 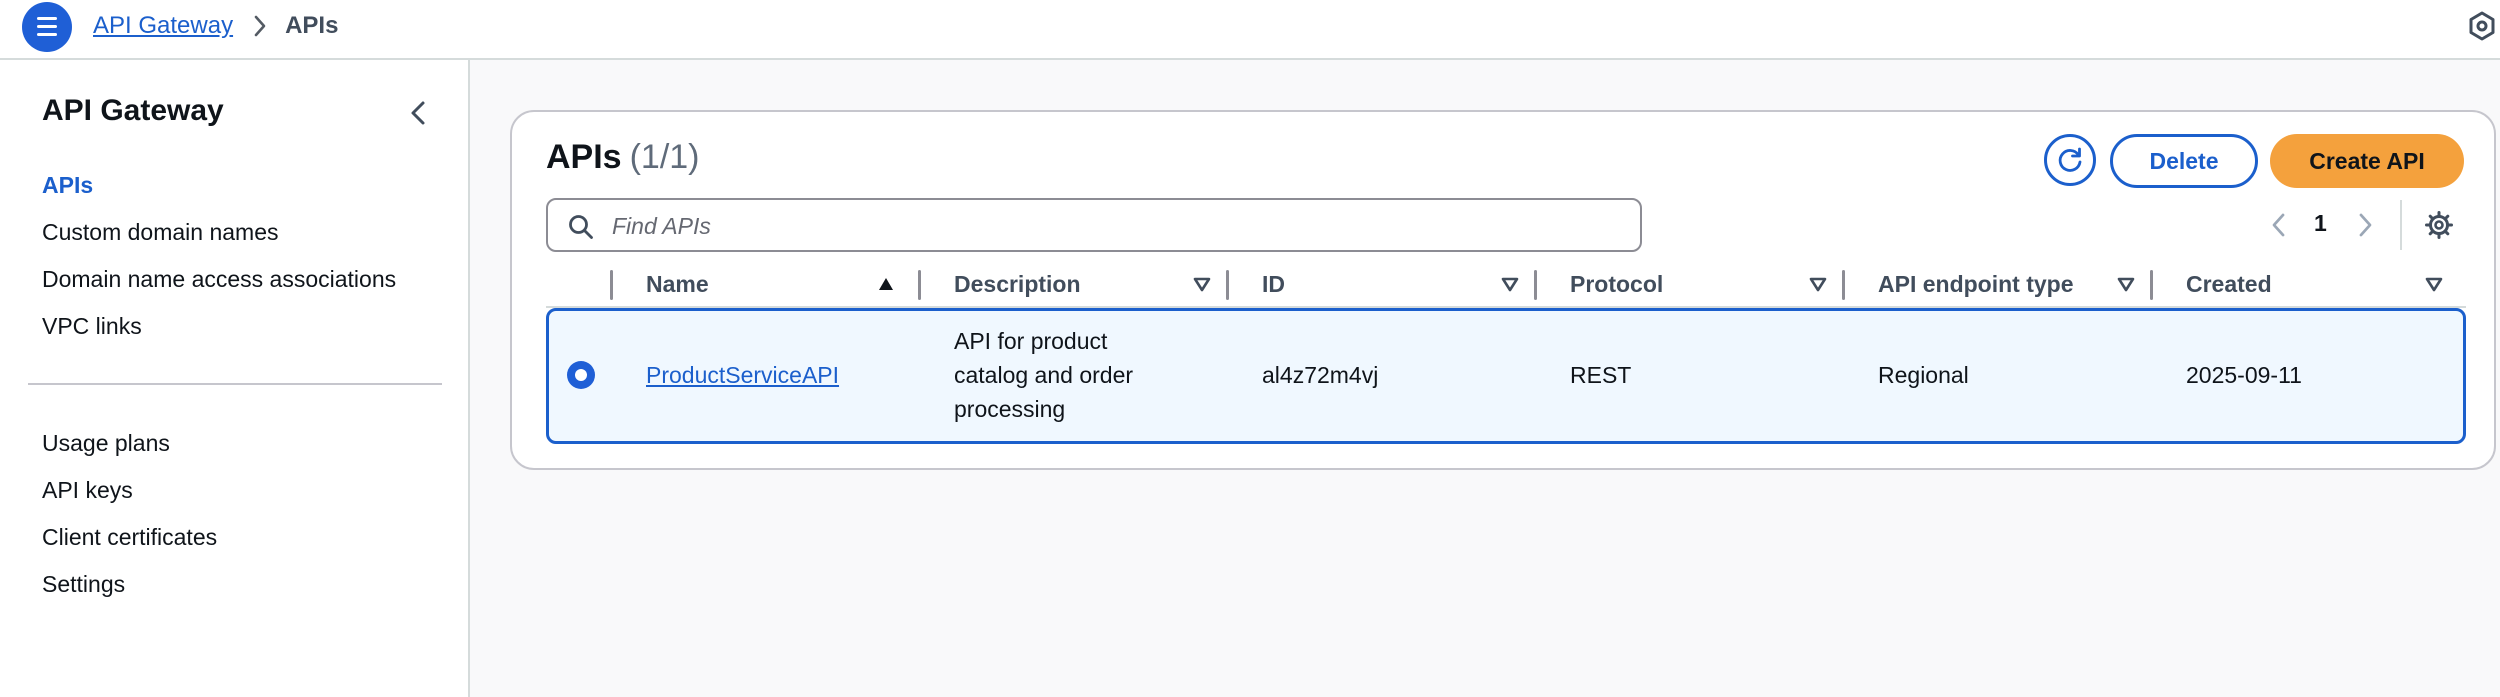 I want to click on chevron-right-icon, so click(x=260, y=26).